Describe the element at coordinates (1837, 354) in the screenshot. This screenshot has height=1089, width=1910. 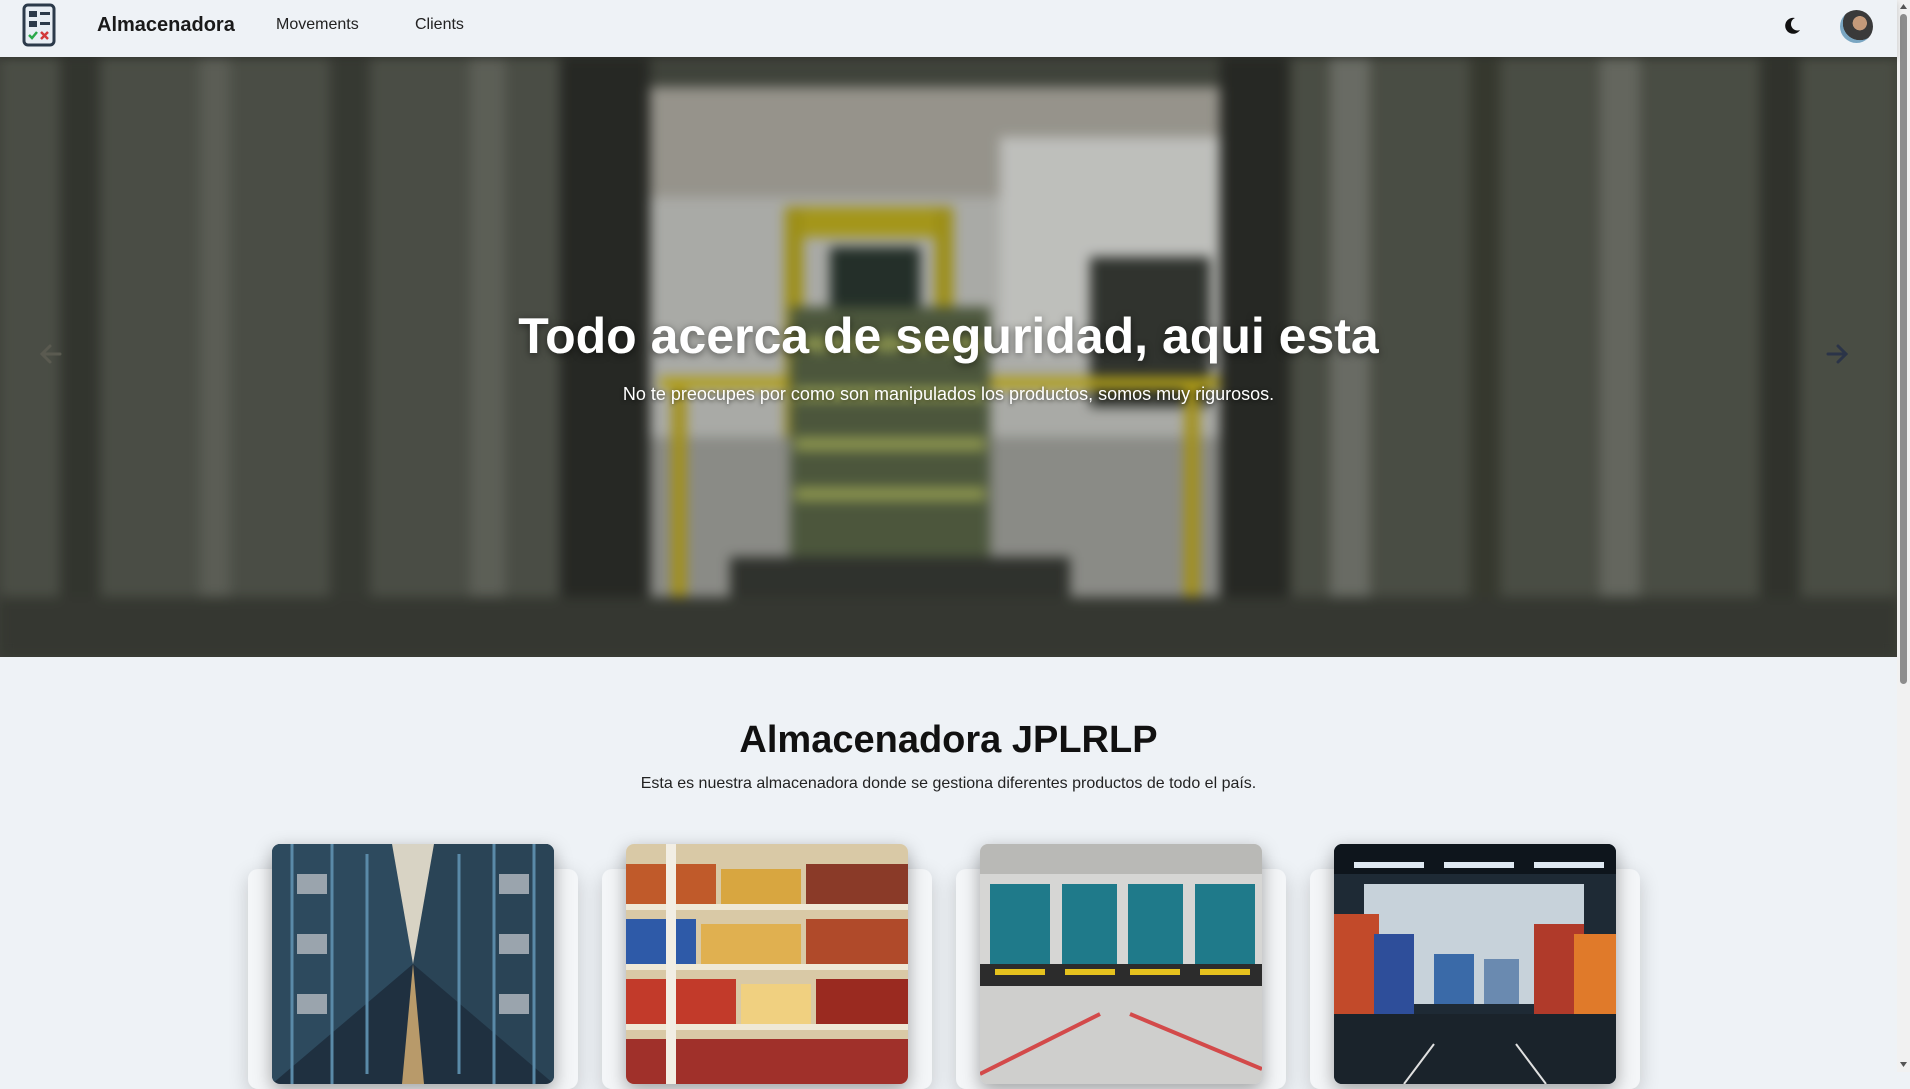
I see `arrow-right-icon` at that location.